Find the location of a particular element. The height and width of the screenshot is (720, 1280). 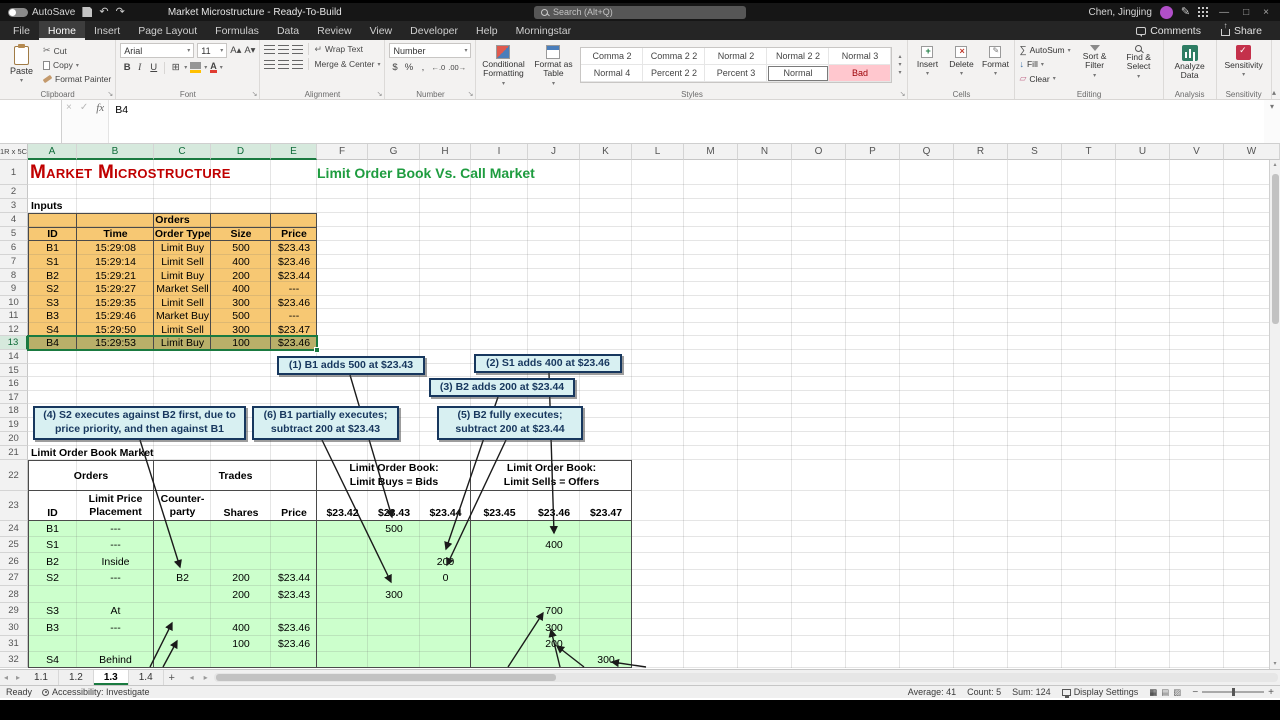

cell-F22: Limit Order Book: Limit Buys = Bids is located at coordinates (394, 475).